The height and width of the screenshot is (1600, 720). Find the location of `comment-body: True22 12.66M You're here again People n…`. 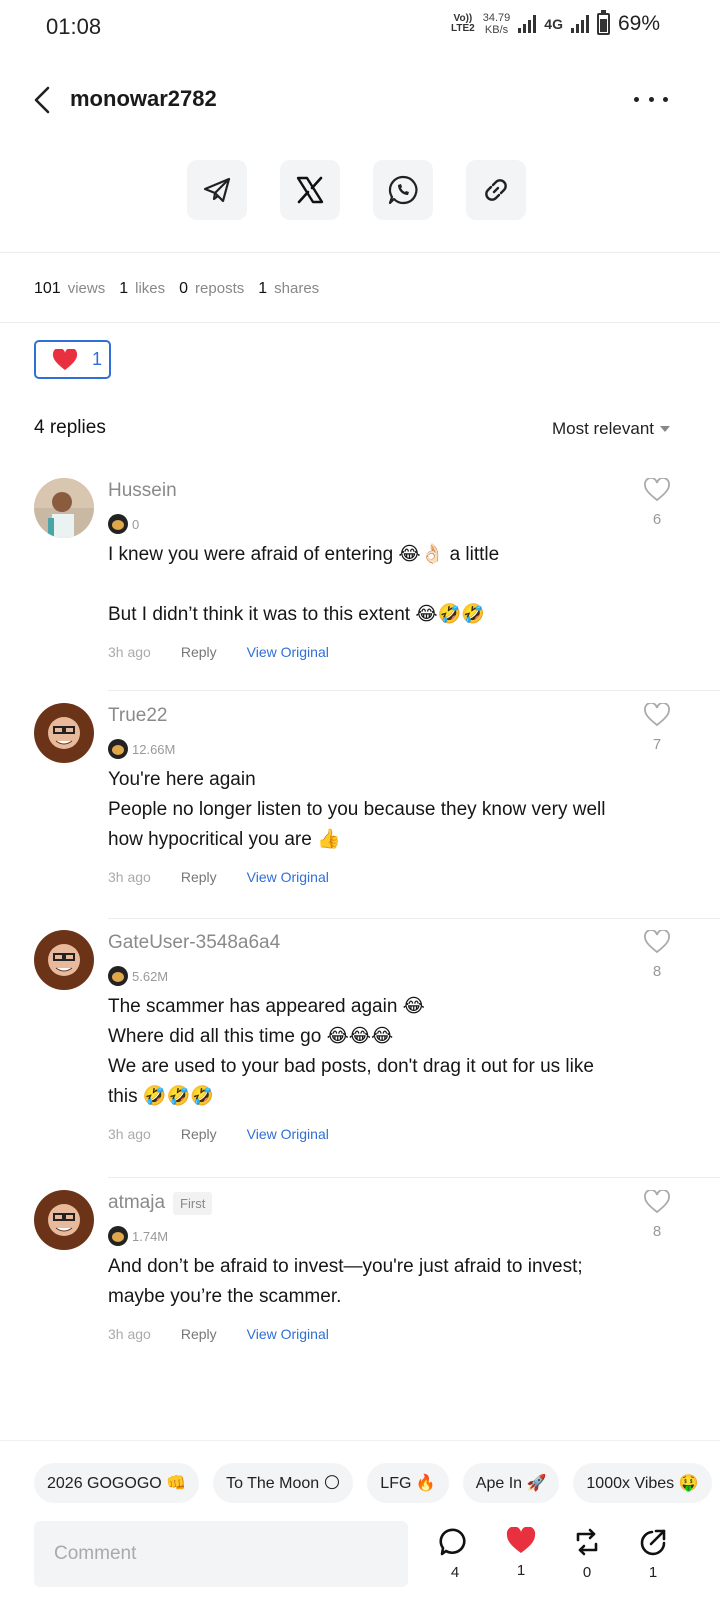

comment-body: True22 12.66M You're here again People n… is located at coordinates (378, 794).